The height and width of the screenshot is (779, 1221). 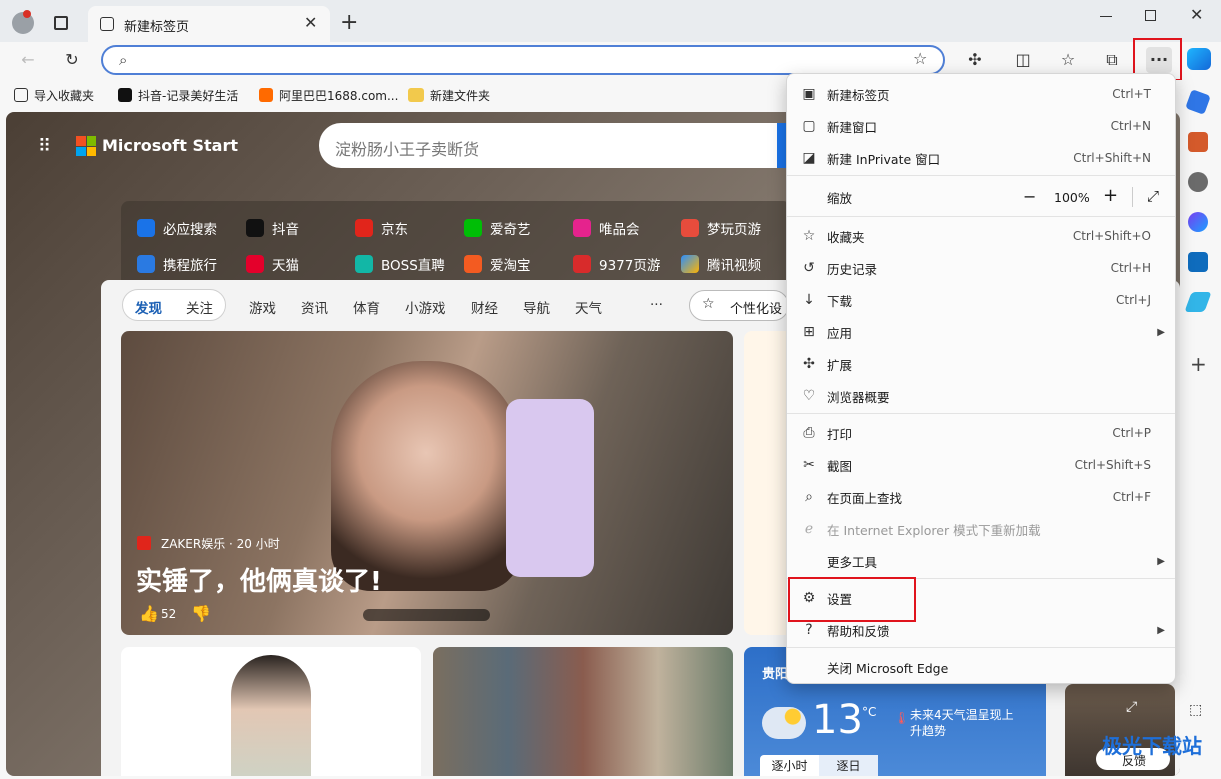 I want to click on address-input, so click(x=523, y=60).